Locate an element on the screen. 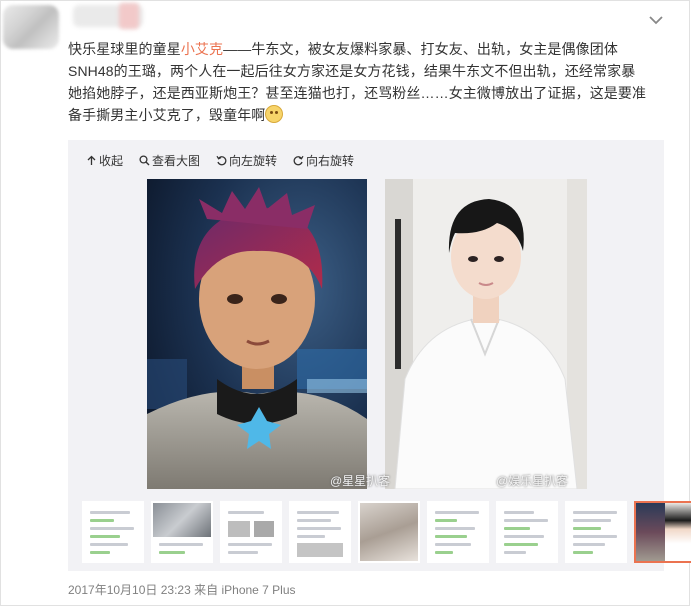  source-prefix: 来自 is located at coordinates (206, 590).